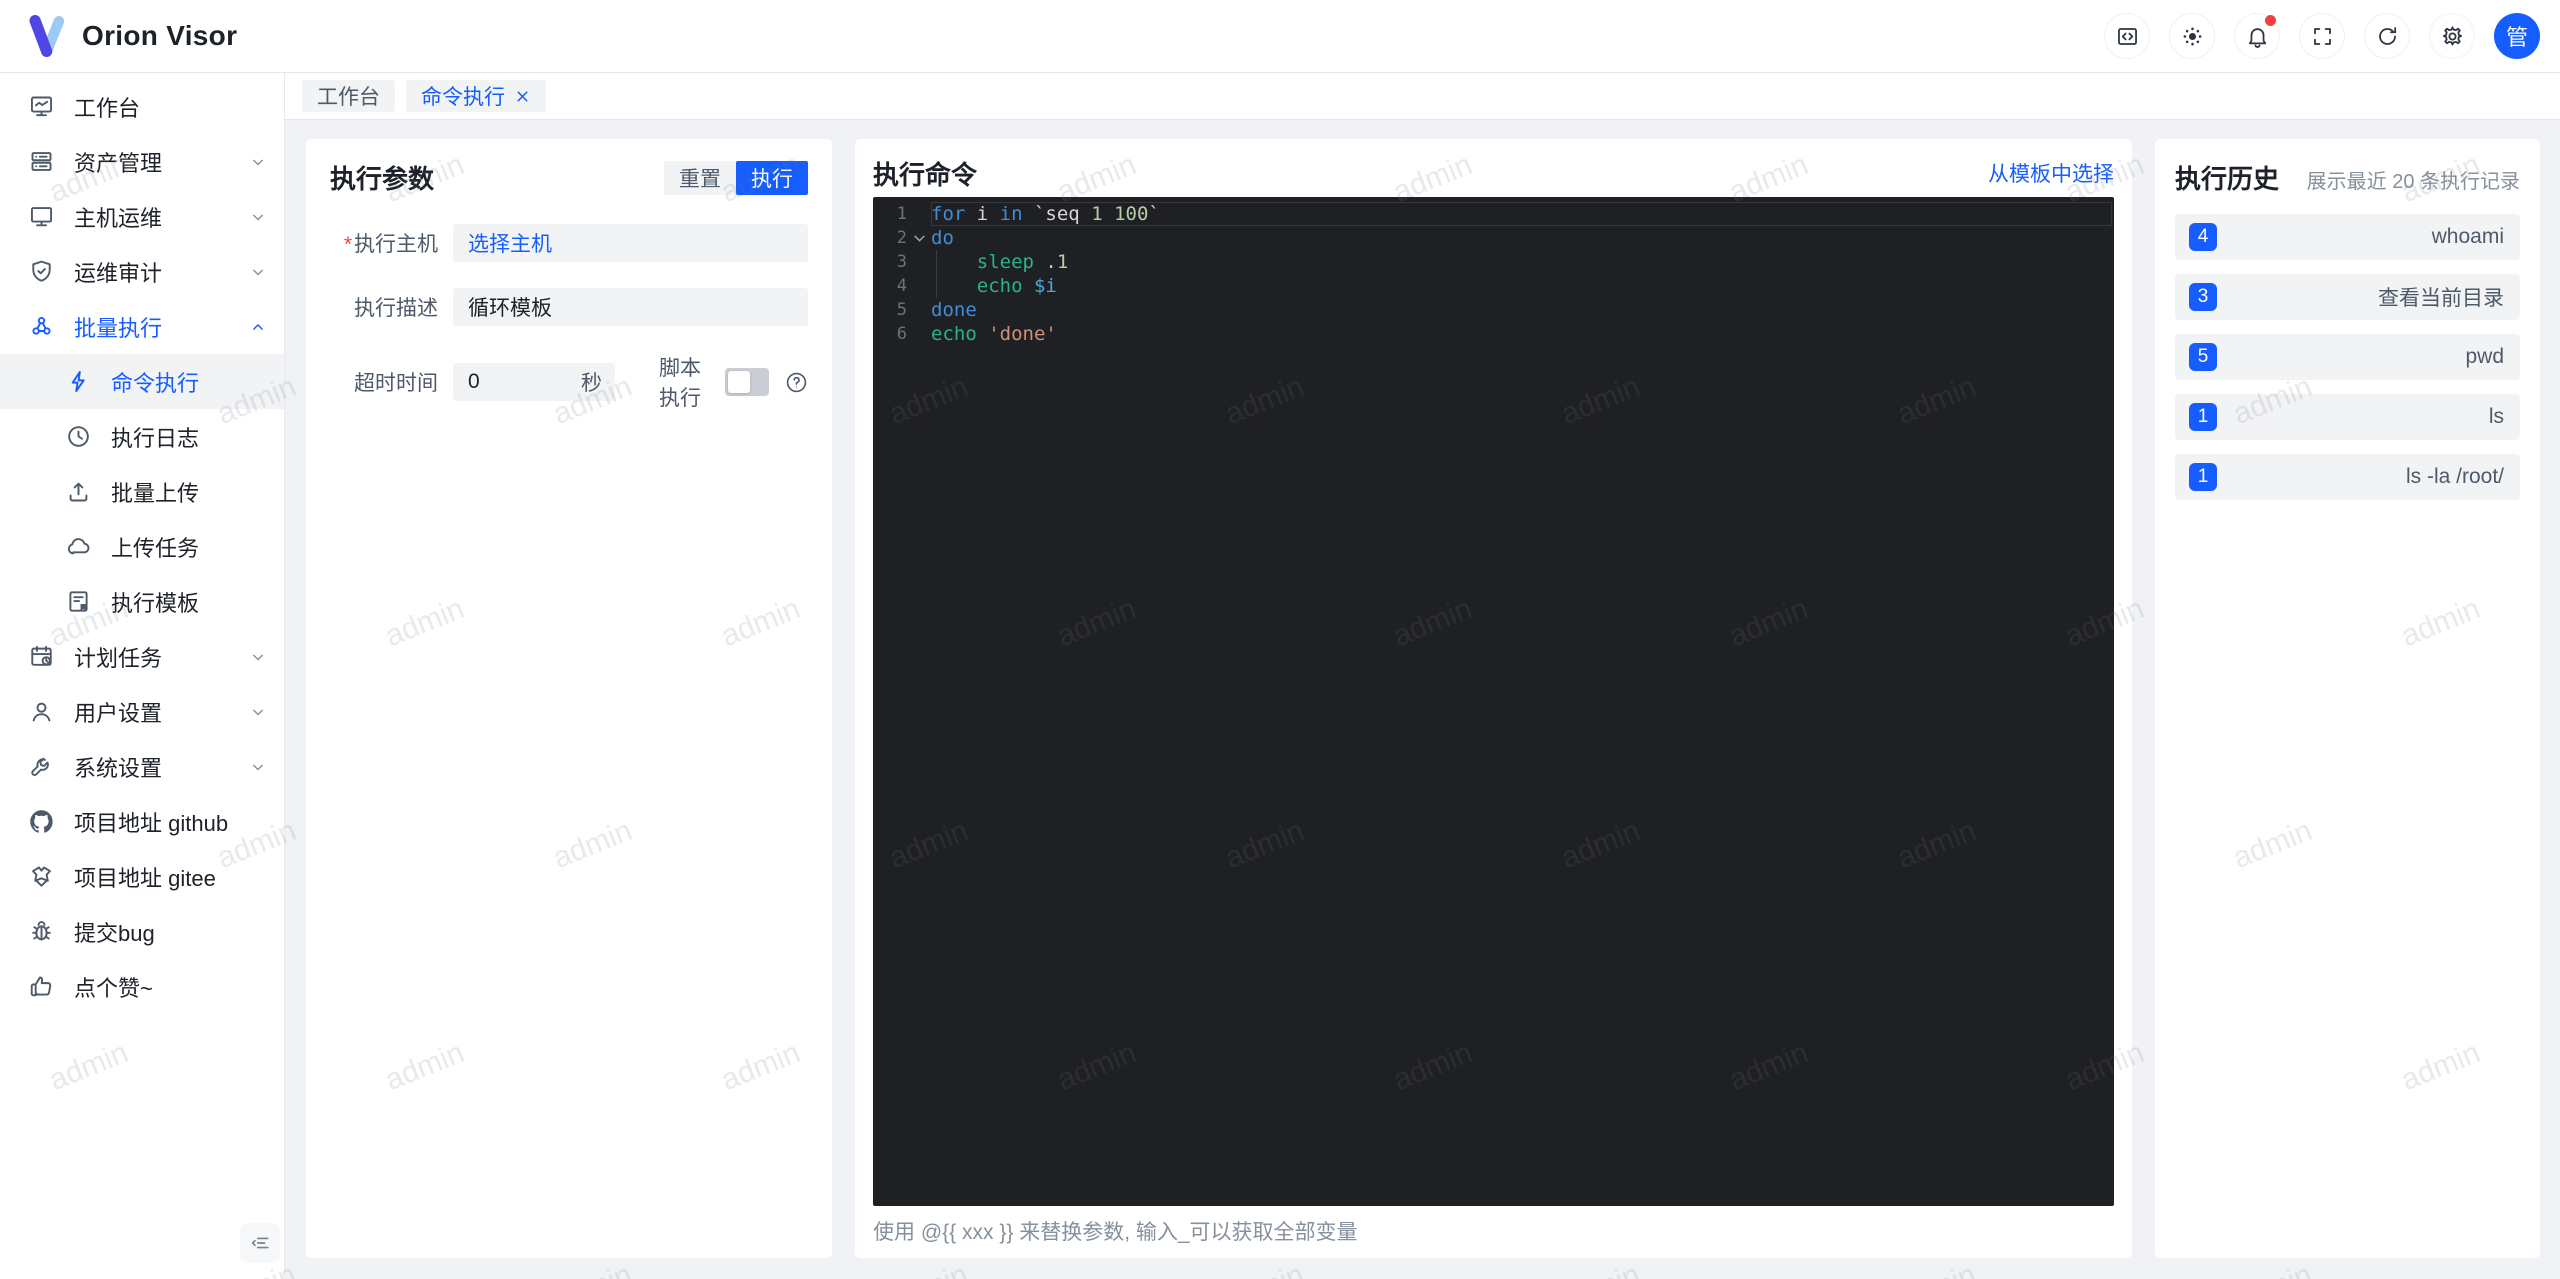 This screenshot has width=2560, height=1279. I want to click on code-window-button, so click(2127, 36).